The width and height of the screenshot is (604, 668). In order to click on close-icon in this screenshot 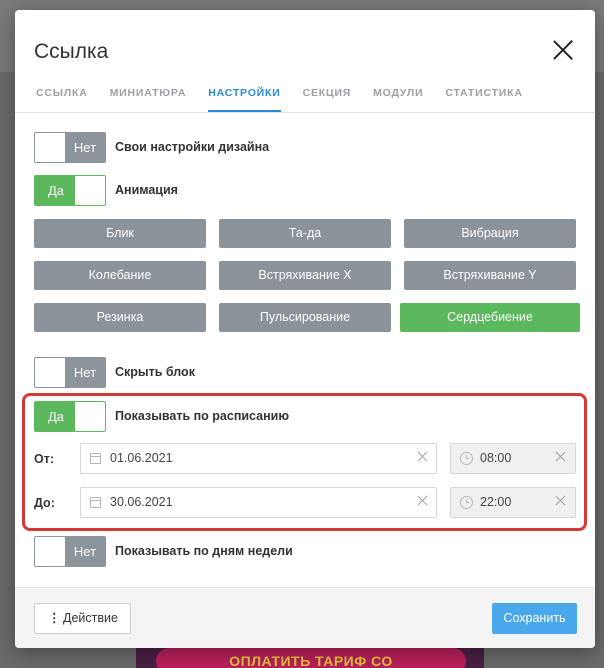, I will do `click(563, 50)`.